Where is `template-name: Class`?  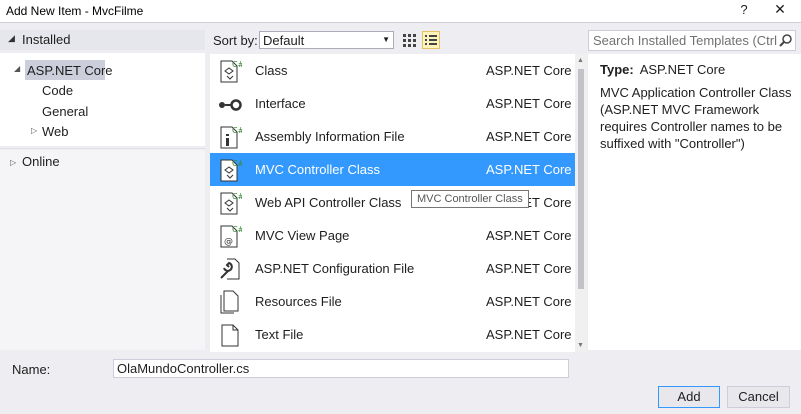
template-name: Class is located at coordinates (271, 70).